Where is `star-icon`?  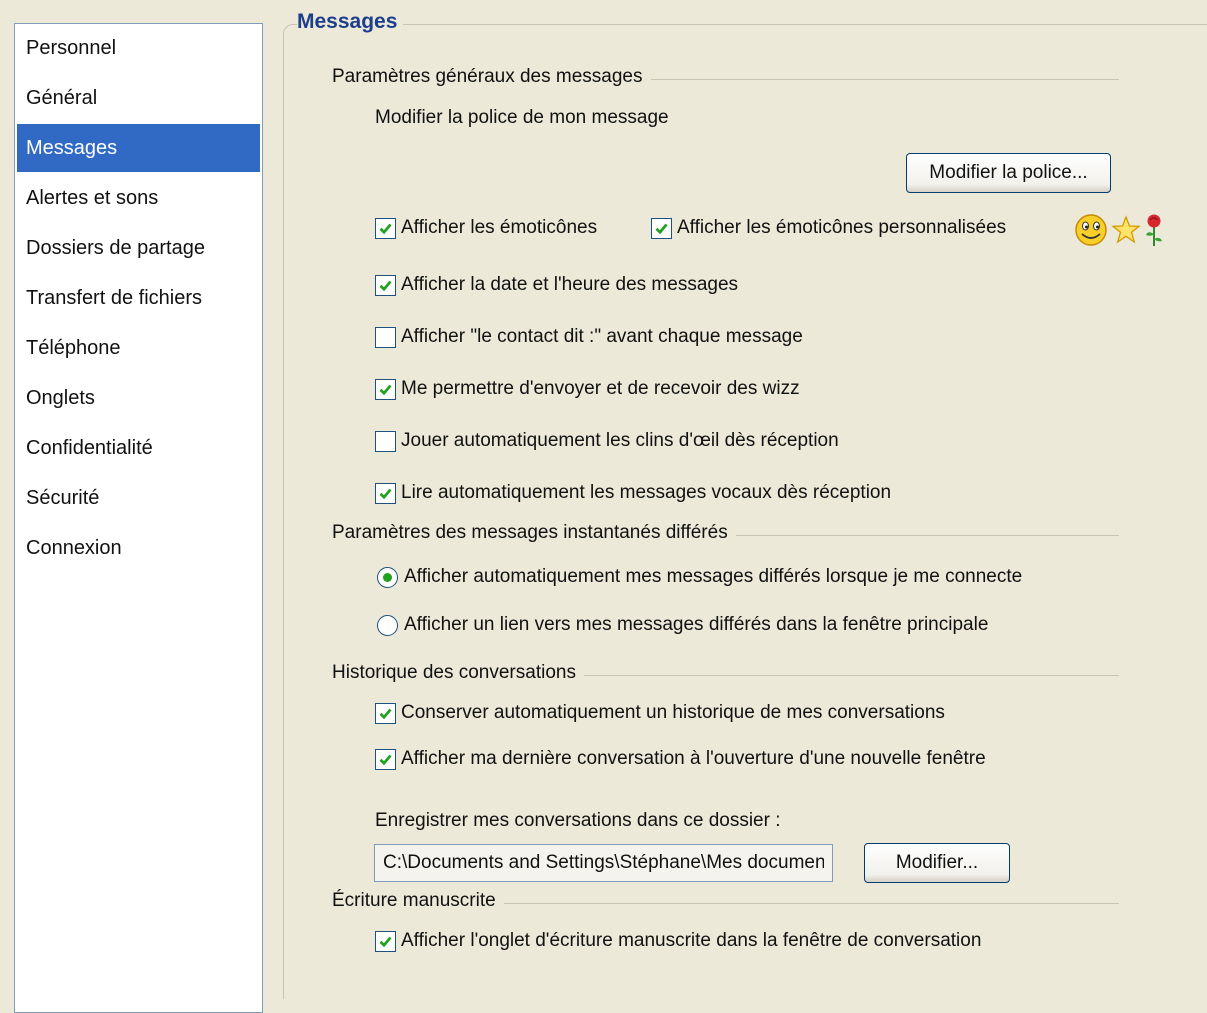 star-icon is located at coordinates (1126, 233).